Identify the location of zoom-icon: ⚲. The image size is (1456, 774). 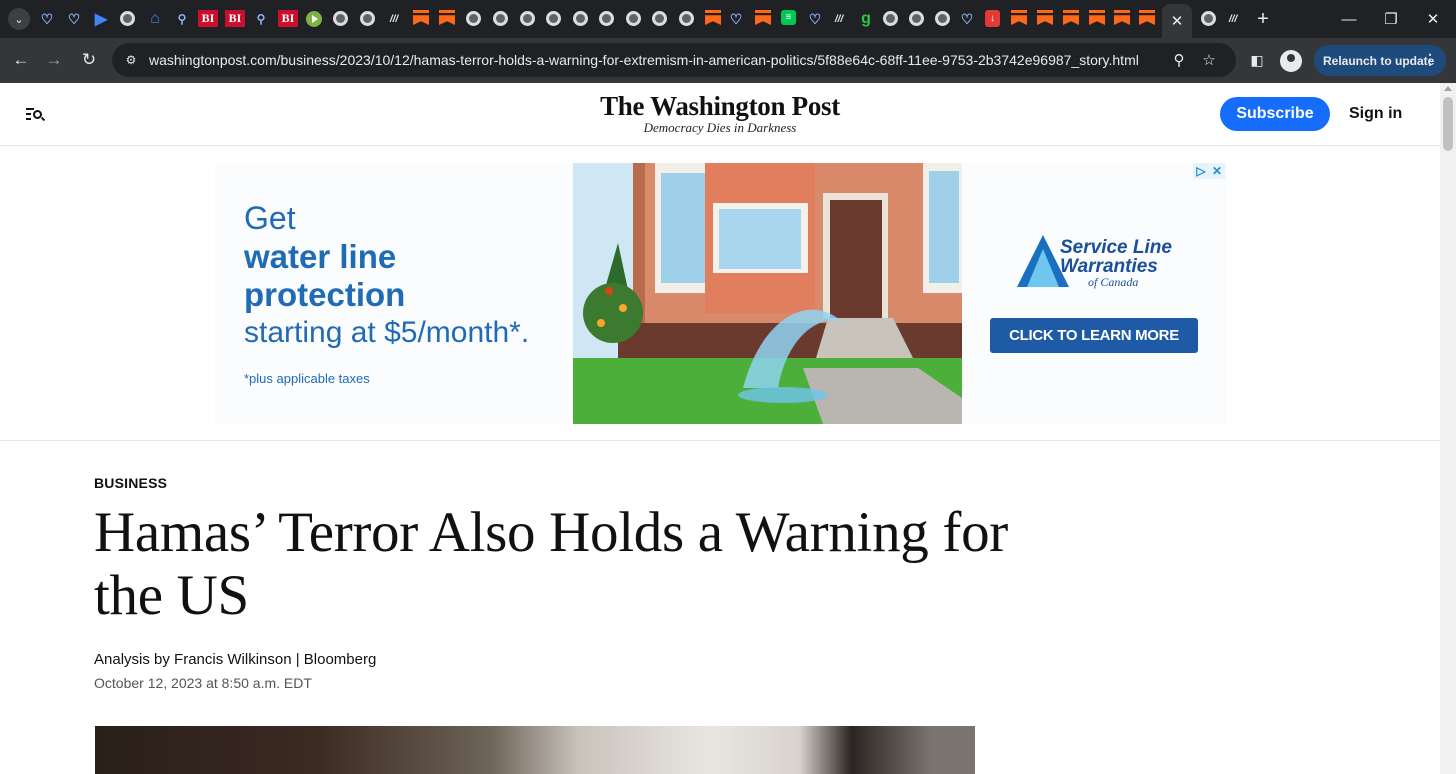
(1179, 60).